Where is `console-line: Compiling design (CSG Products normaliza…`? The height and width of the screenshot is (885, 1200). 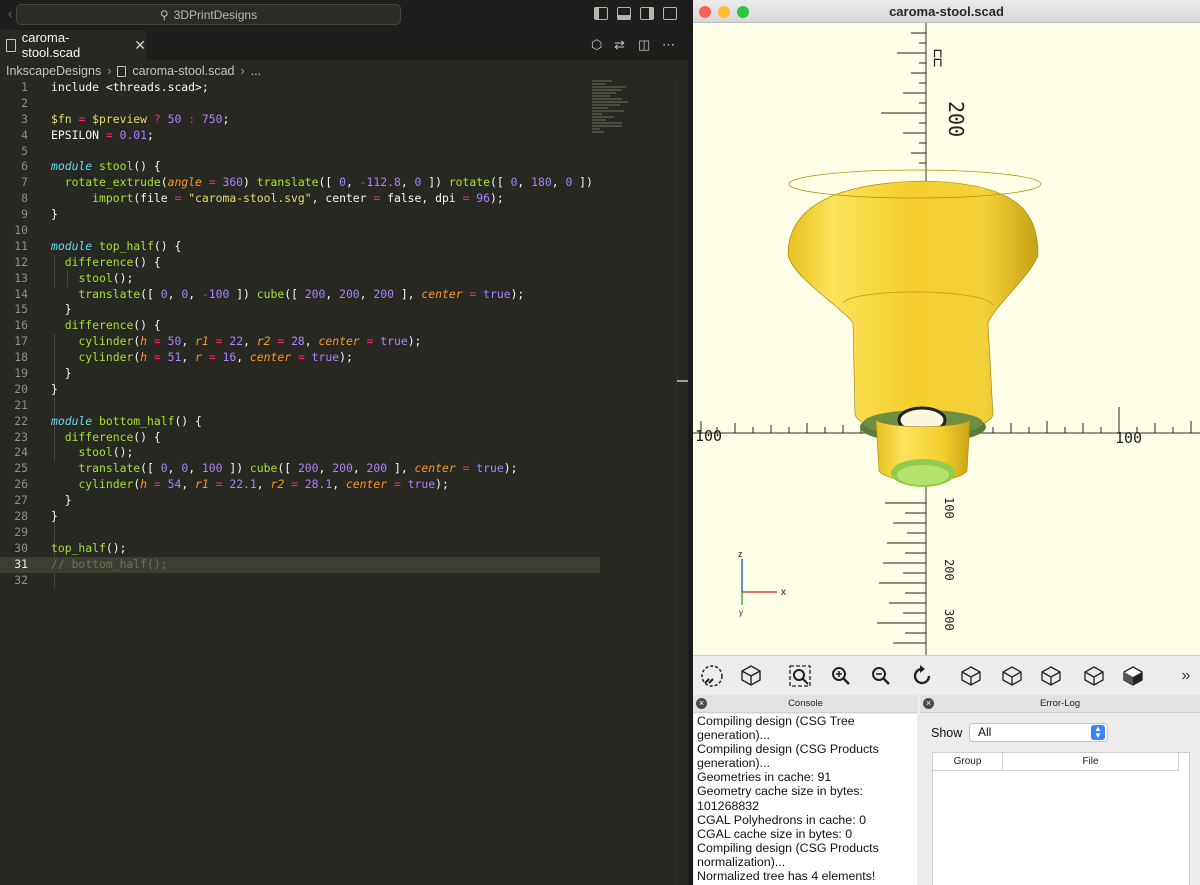 console-line: Compiling design (CSG Products normaliza… is located at coordinates (788, 854).